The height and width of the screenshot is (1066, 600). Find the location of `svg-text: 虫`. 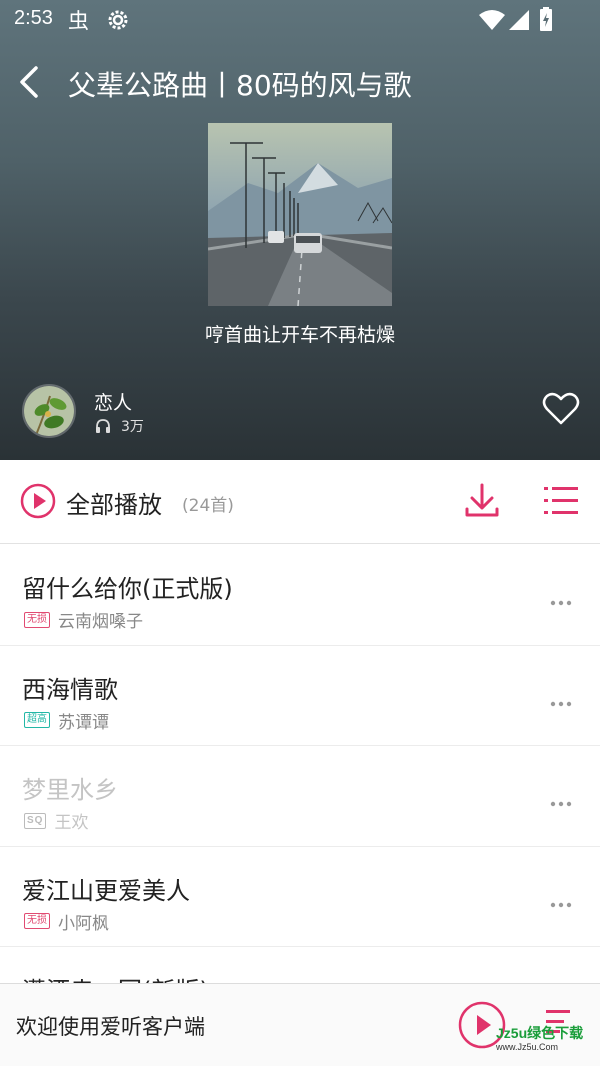

svg-text: 虫 is located at coordinates (78, 20).